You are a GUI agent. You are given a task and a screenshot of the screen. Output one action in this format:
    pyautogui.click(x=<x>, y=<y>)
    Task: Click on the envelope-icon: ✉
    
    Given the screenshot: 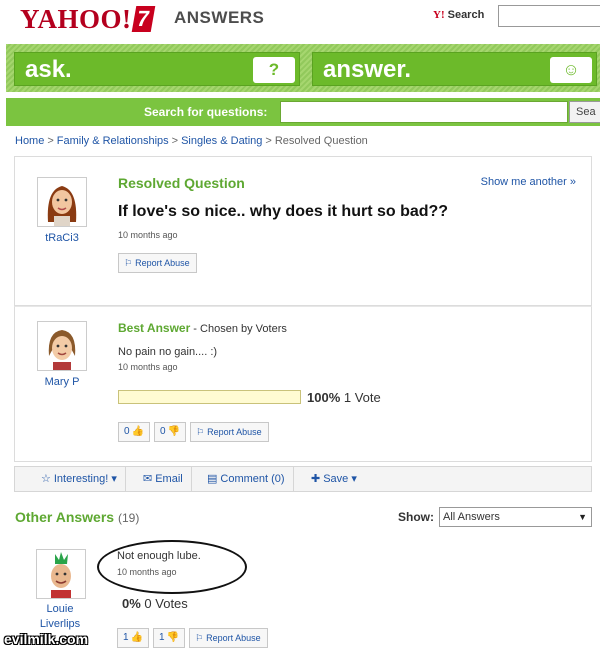 What is the action you would take?
    pyautogui.click(x=148, y=479)
    